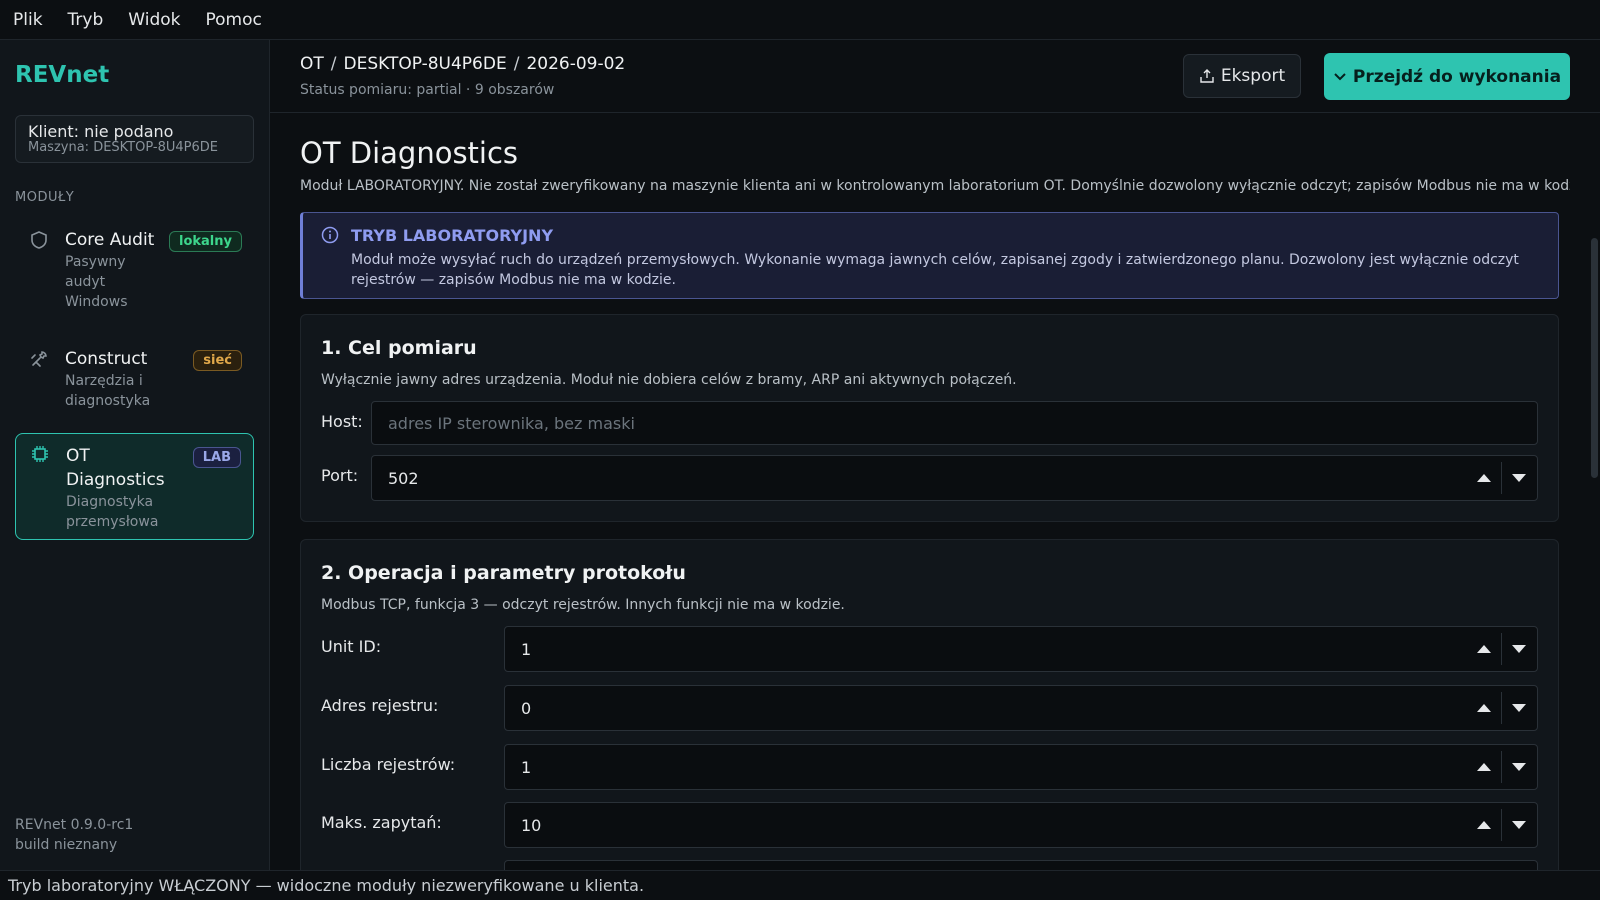 Image resolution: width=1600 pixels, height=900 pixels. Describe the element at coordinates (108, 391) in the screenshot. I see `module-desc: Narzędzia i diagnostyka` at that location.